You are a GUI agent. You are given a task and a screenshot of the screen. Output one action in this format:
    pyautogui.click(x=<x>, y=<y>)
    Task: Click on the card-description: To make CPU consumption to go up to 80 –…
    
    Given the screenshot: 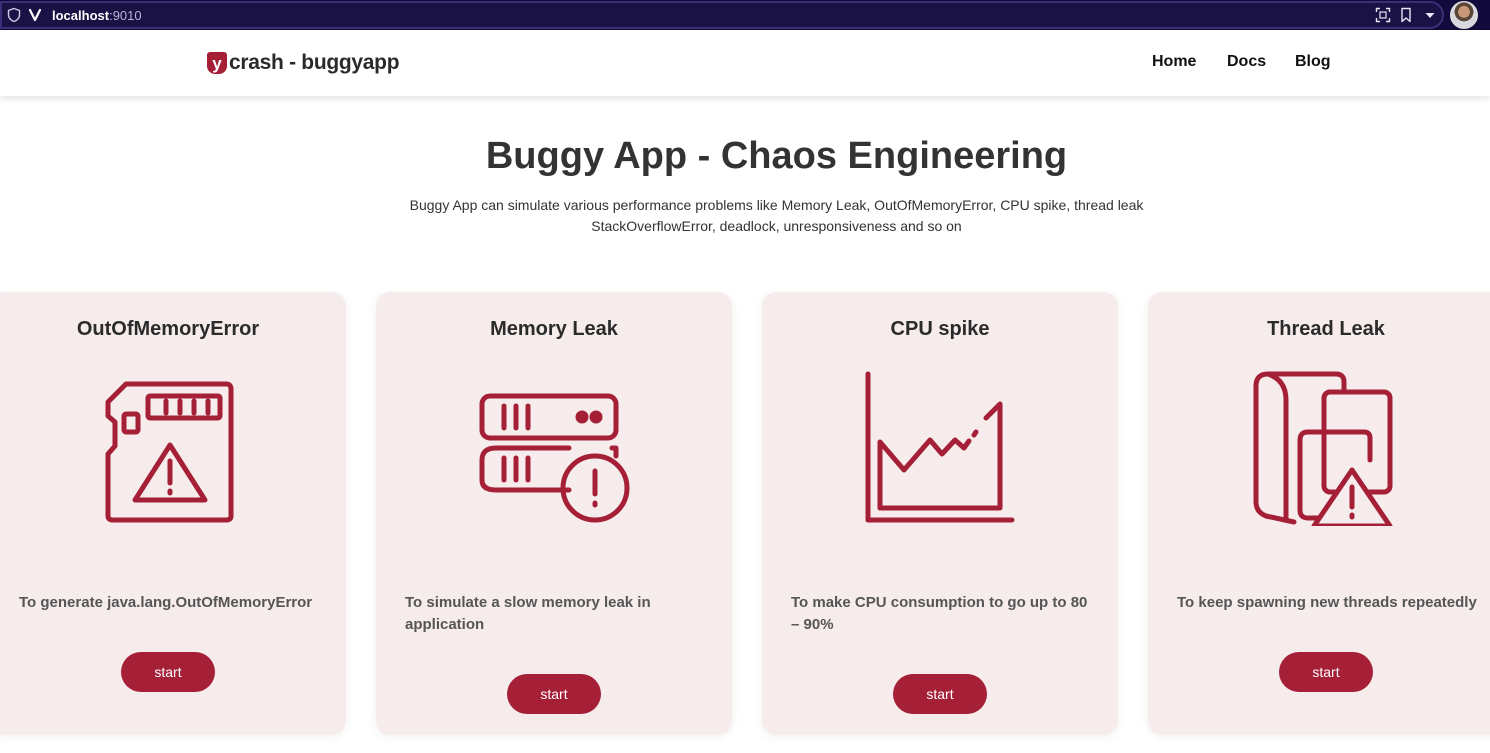 What is the action you would take?
    pyautogui.click(x=939, y=613)
    